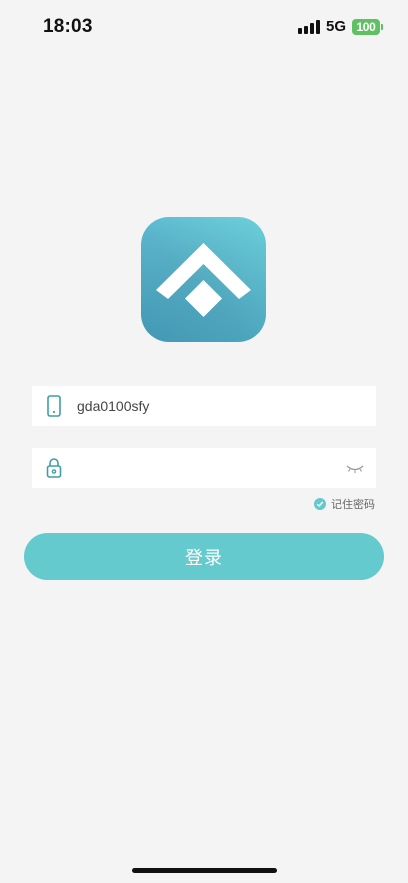 This screenshot has height=883, width=408. I want to click on remember-password-toggle: 记住密码, so click(344, 504).